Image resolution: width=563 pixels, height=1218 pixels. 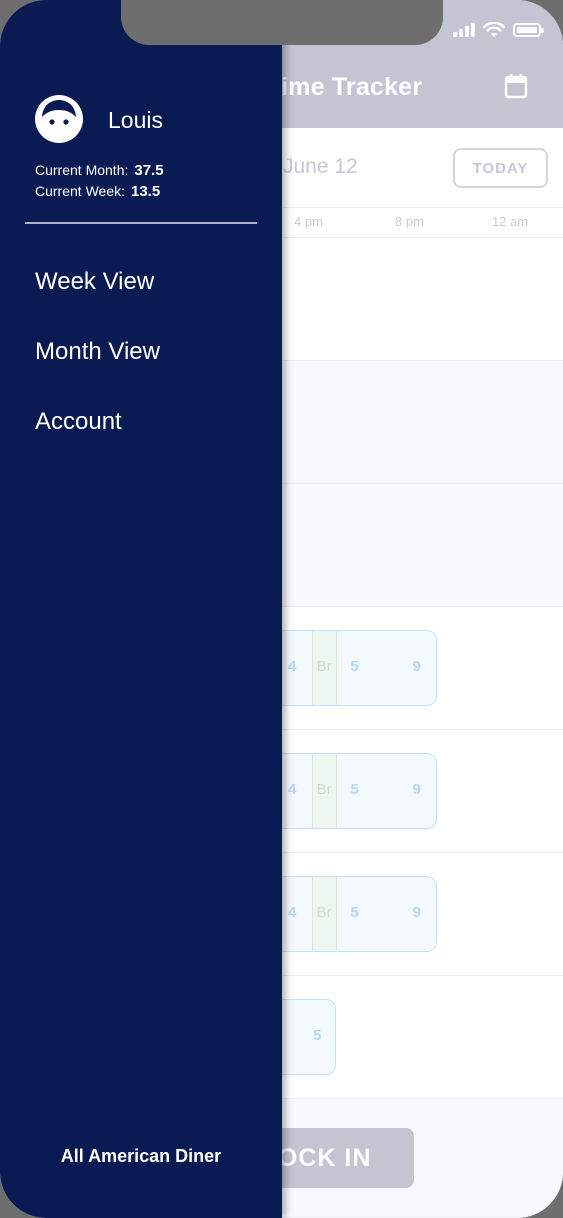 I want to click on signal-icon, so click(x=464, y=30).